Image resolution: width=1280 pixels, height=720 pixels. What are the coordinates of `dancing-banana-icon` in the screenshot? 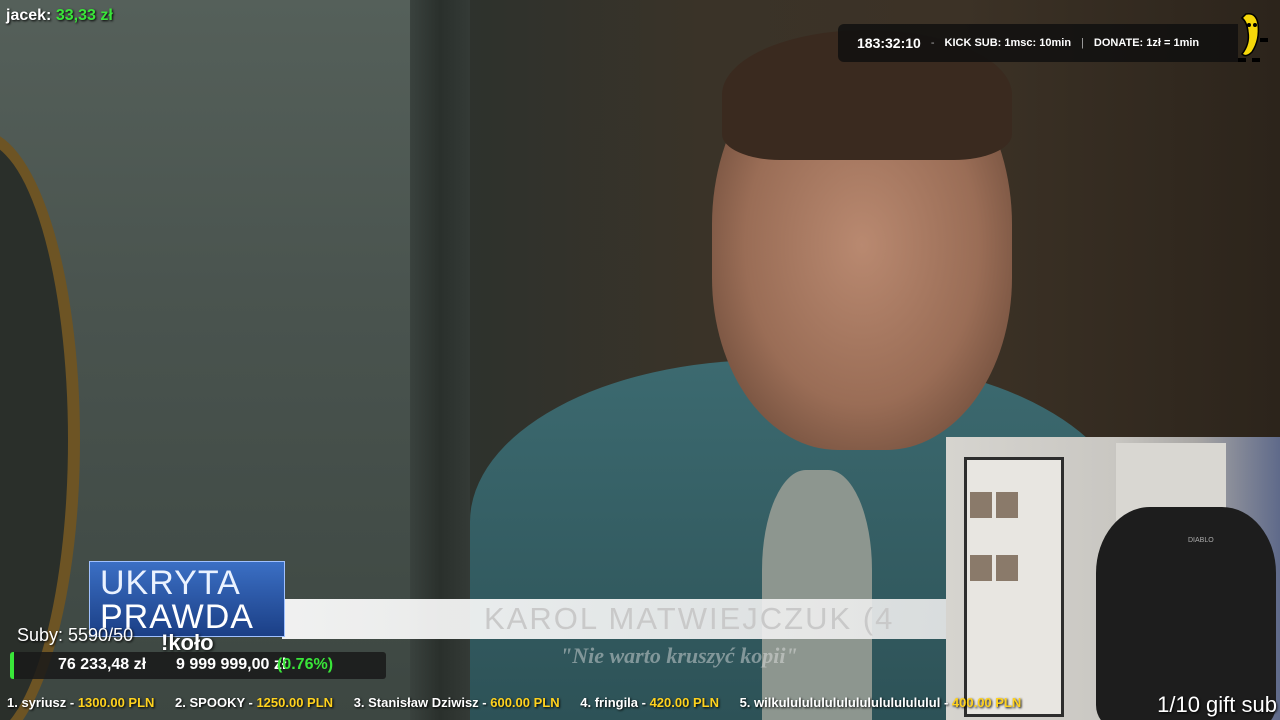 It's located at (1253, 37).